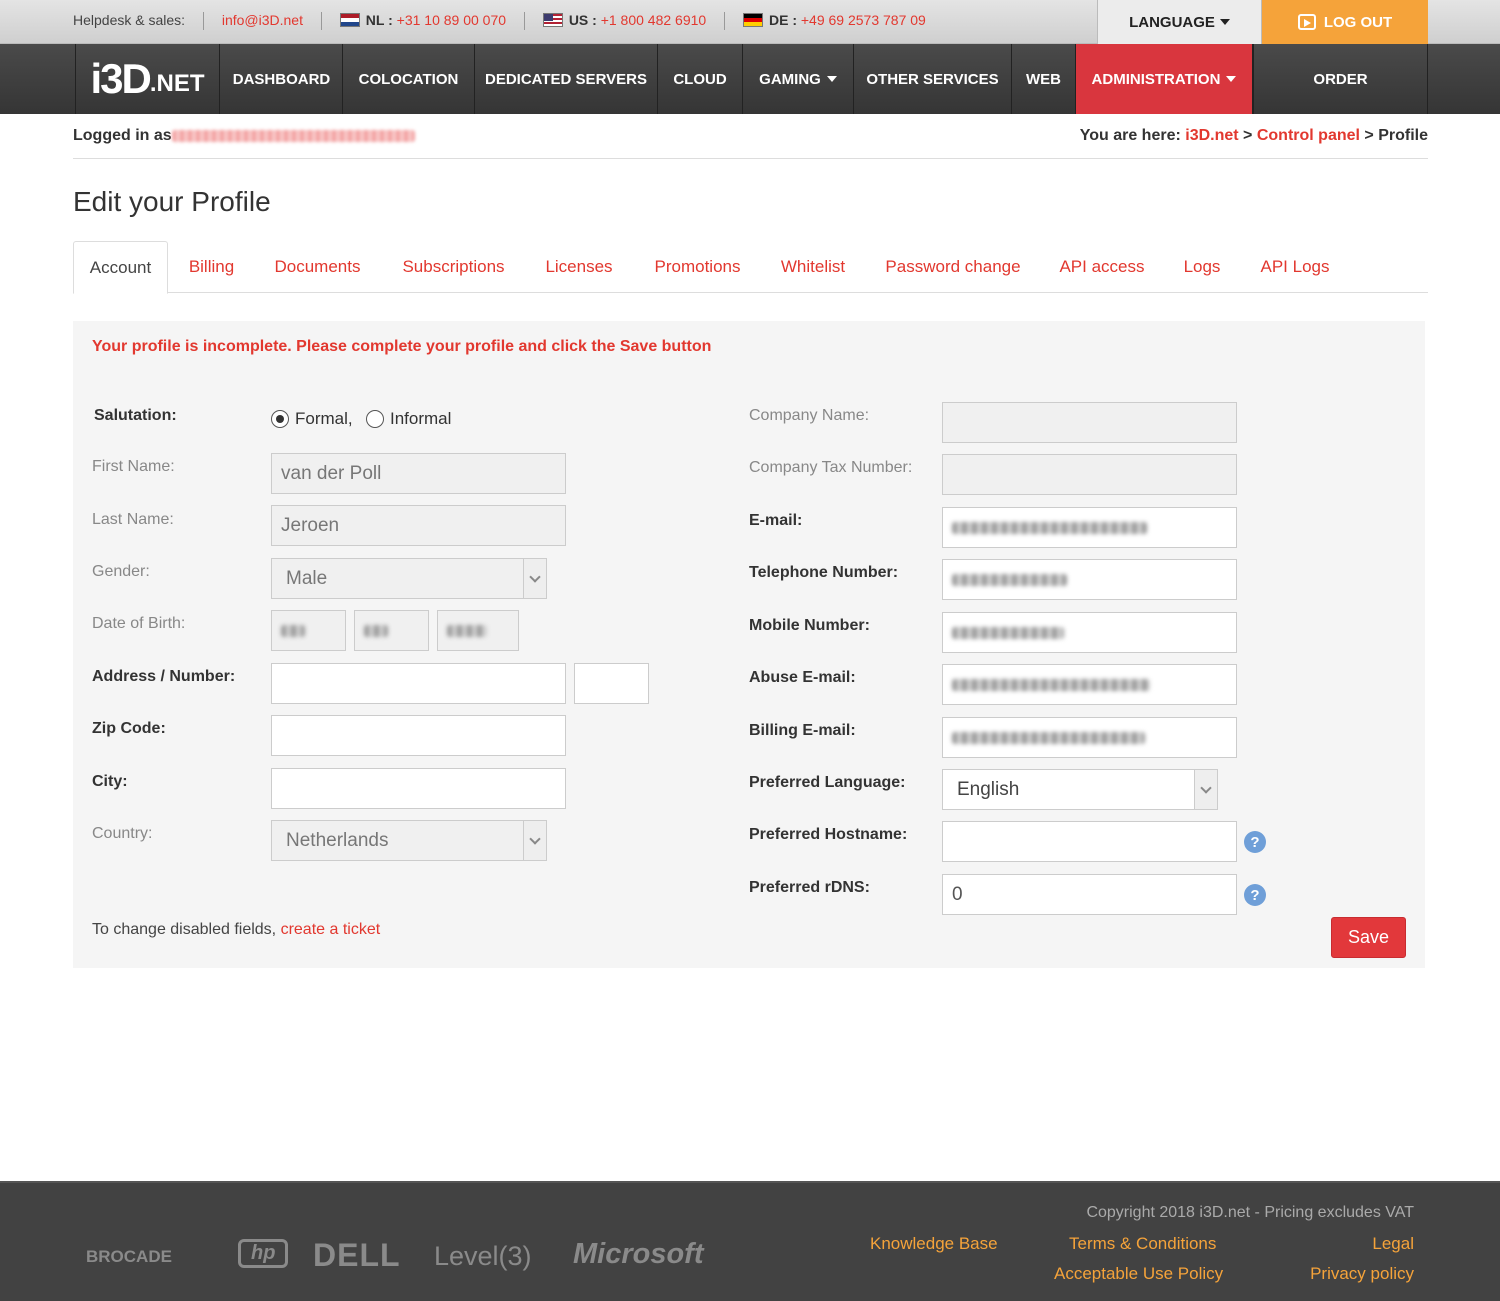 The height and width of the screenshot is (1301, 1500). I want to click on preferred-language-label: Preferred Language:, so click(827, 782).